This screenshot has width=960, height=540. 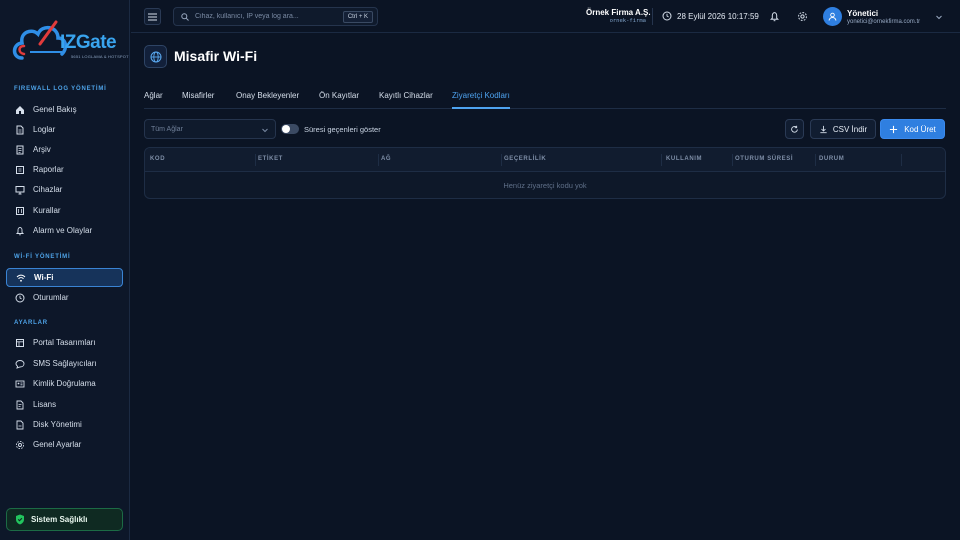 I want to click on refresh-icon, so click(x=794, y=129).